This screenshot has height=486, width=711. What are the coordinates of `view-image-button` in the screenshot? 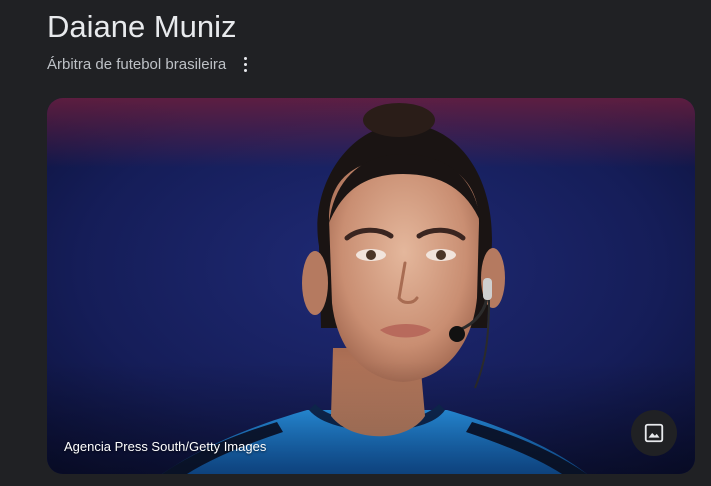 It's located at (654, 433).